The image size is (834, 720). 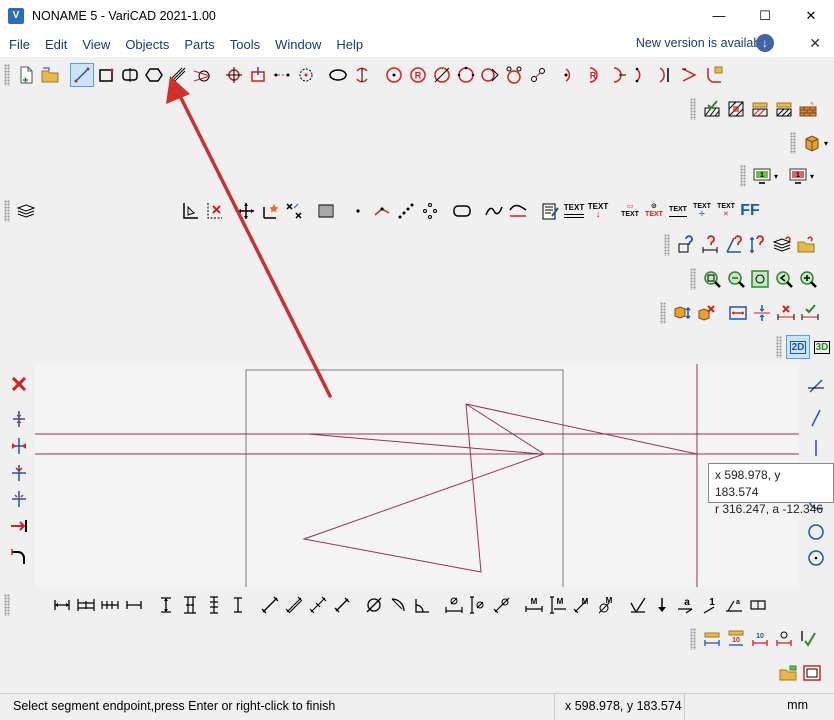 What do you see at coordinates (682, 313) in the screenshot?
I see `block-swap-icon` at bounding box center [682, 313].